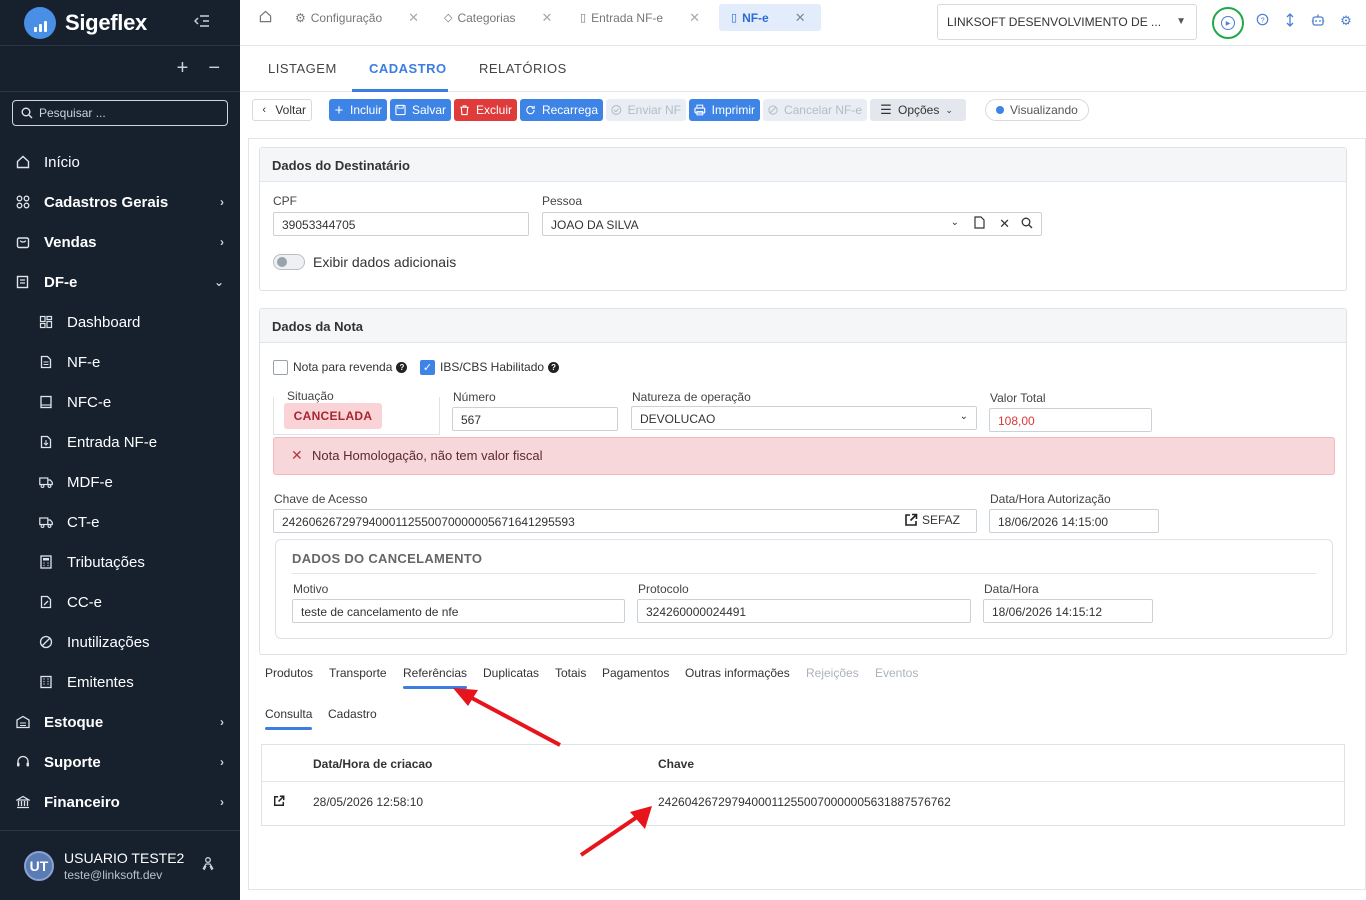 This screenshot has height=900, width=1366. What do you see at coordinates (401, 224) in the screenshot?
I see `cpf-field: 39053344705` at bounding box center [401, 224].